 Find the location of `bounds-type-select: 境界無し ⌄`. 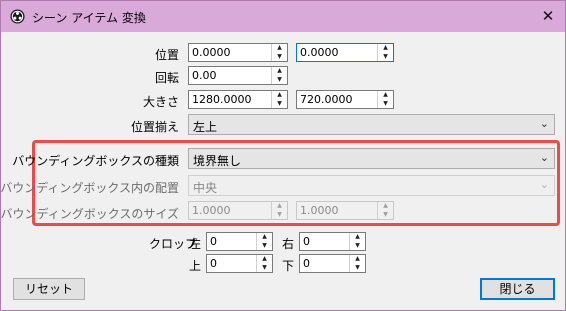

bounds-type-select: 境界無し ⌄ is located at coordinates (371, 158).